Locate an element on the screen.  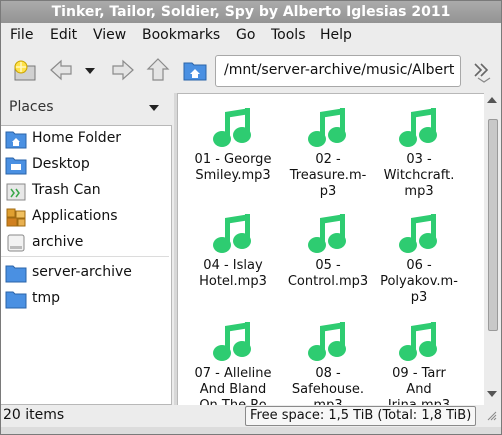
file-item: 04 - Islay Hotel.mp3 is located at coordinates (233, 250).